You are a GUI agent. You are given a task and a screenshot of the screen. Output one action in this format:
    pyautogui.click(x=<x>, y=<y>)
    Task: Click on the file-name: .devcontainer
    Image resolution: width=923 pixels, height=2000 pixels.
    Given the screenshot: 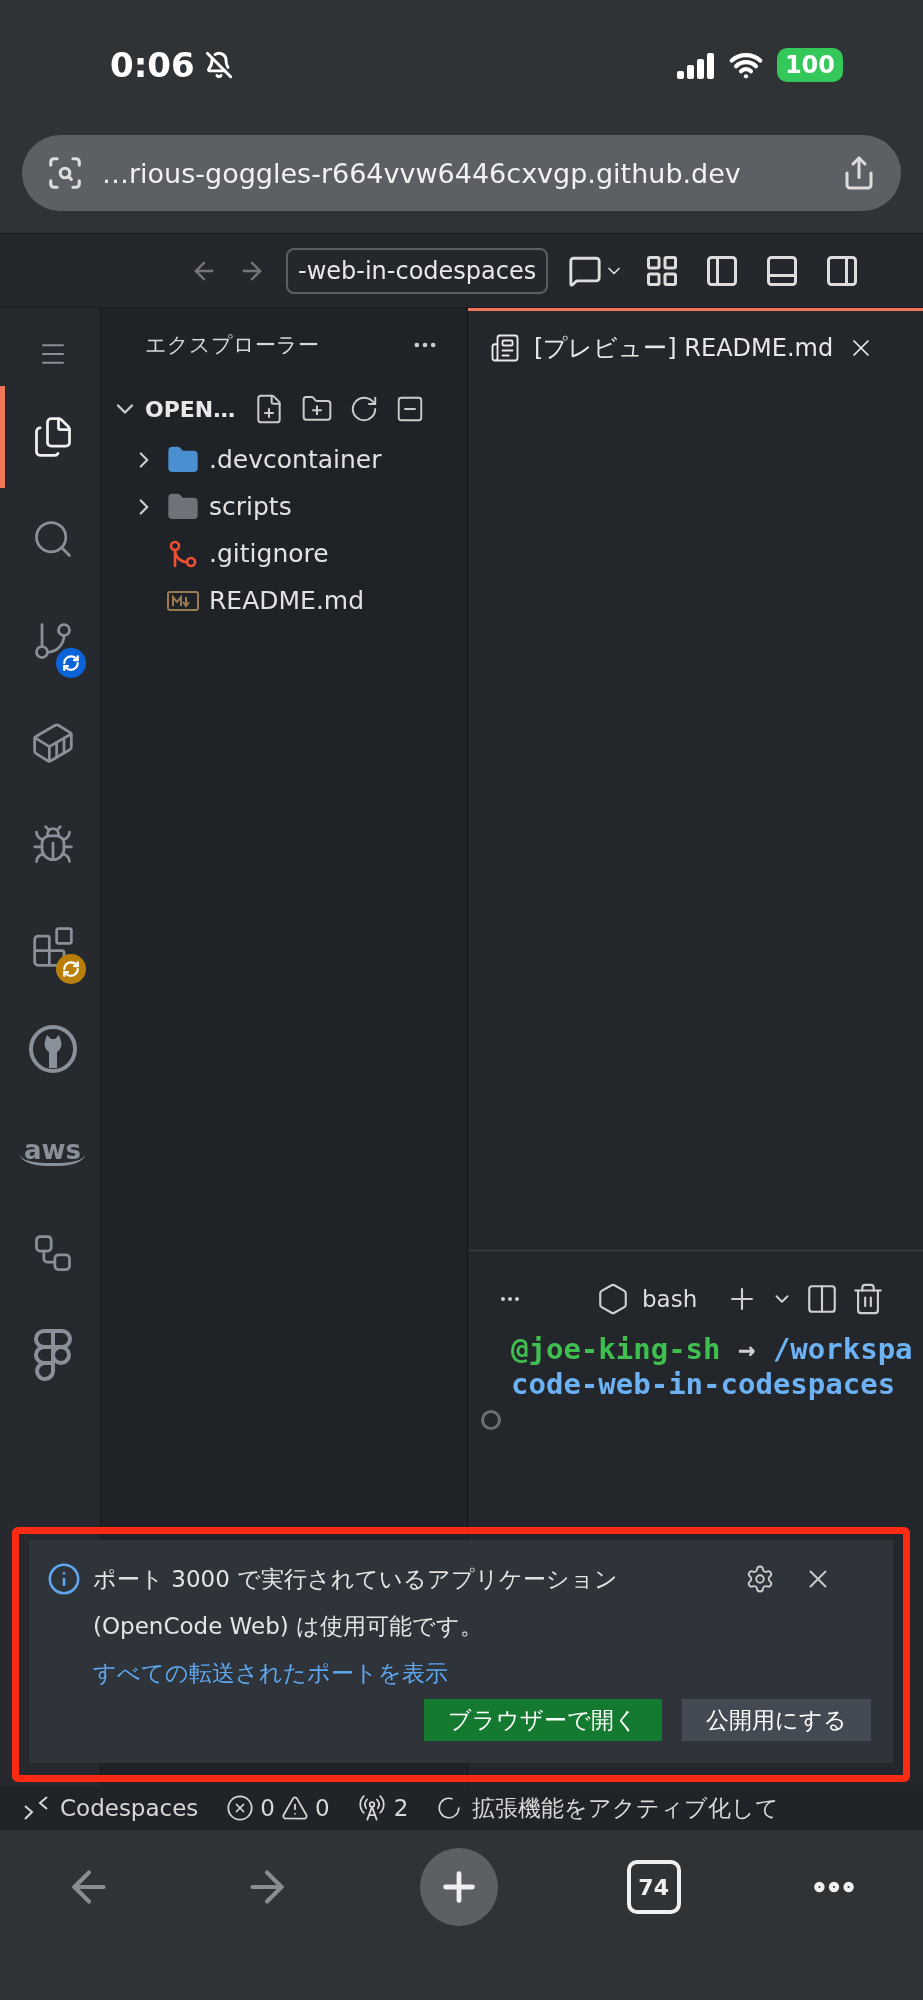 What is the action you would take?
    pyautogui.click(x=295, y=459)
    